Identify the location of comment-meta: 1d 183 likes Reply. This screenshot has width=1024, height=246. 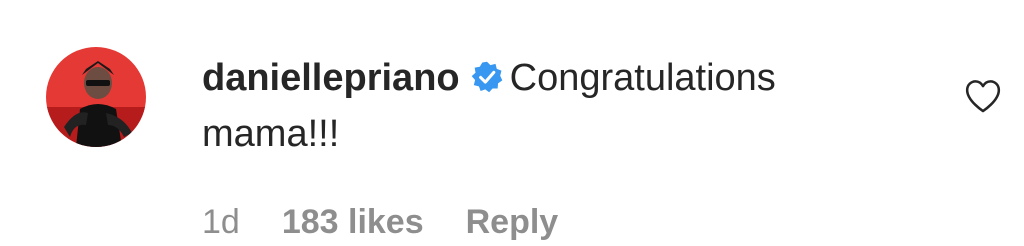
(380, 222).